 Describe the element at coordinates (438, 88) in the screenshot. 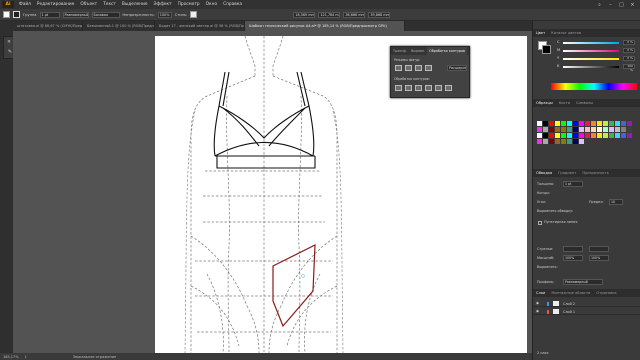

I see `outline-icon` at that location.